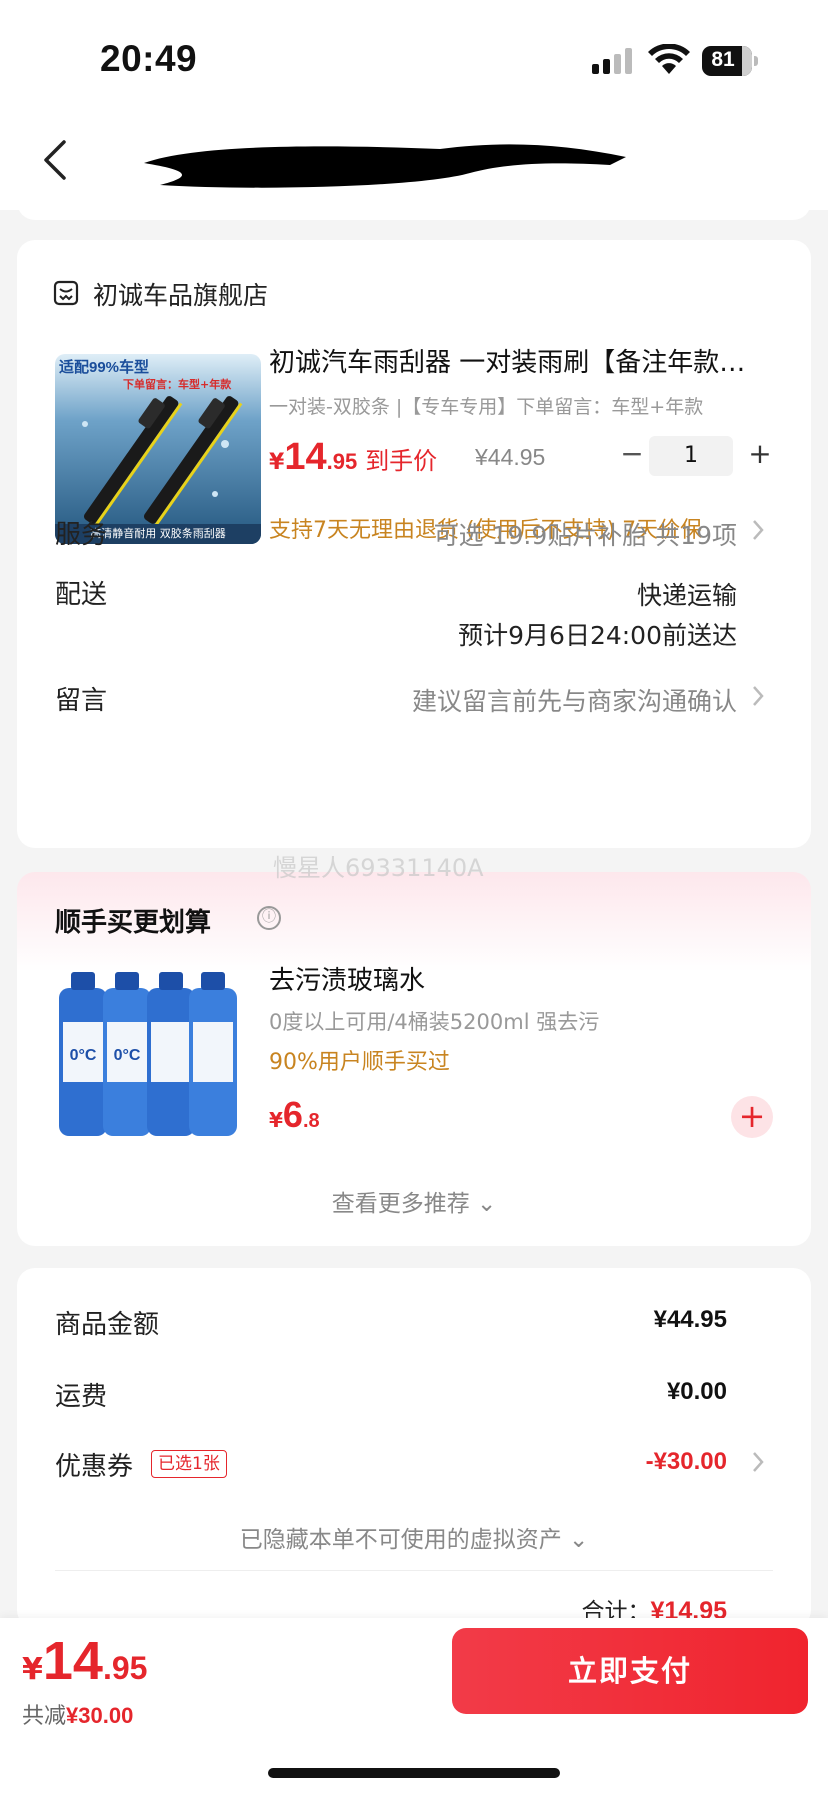 This screenshot has height=1796, width=828. I want to click on battery-level: 81, so click(723, 59).